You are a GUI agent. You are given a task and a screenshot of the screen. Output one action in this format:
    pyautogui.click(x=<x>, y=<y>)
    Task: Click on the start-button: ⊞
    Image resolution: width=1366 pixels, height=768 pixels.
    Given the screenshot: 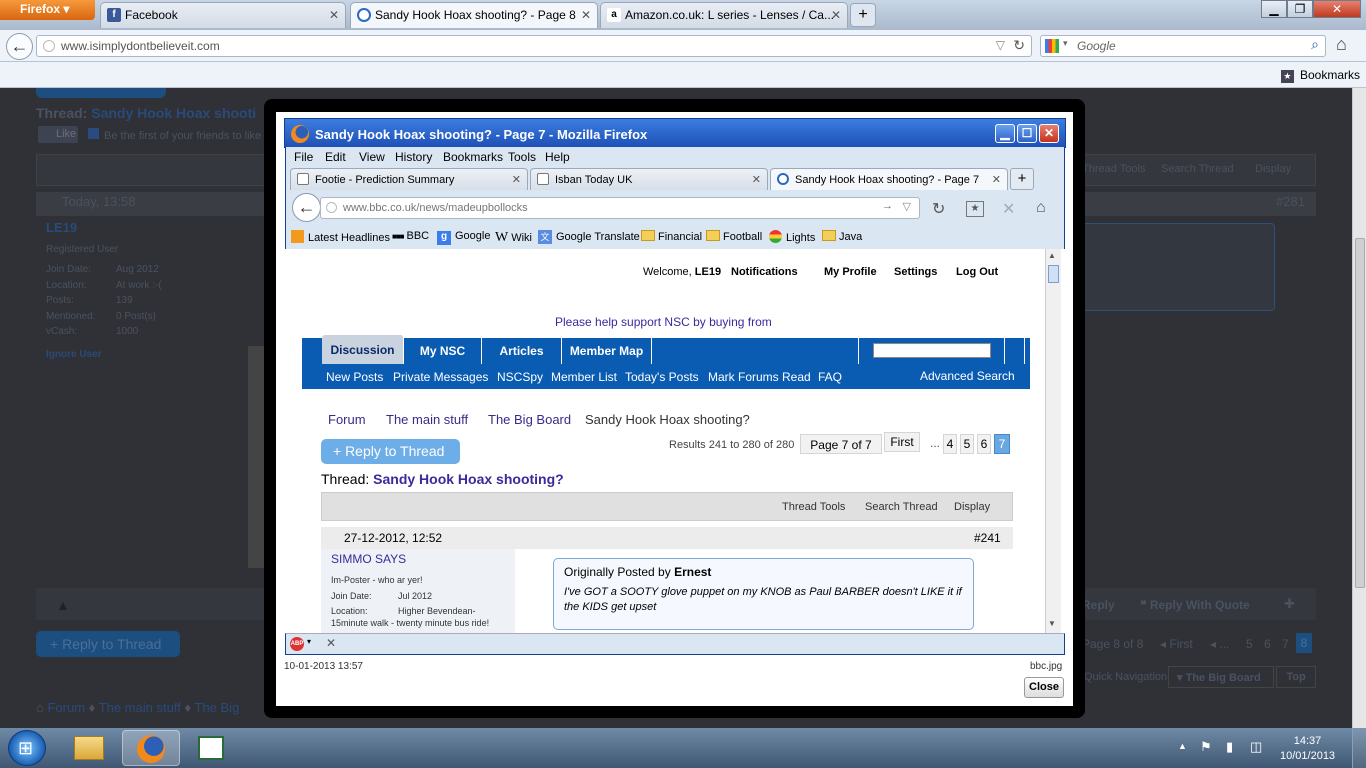 What is the action you would take?
    pyautogui.click(x=27, y=748)
    